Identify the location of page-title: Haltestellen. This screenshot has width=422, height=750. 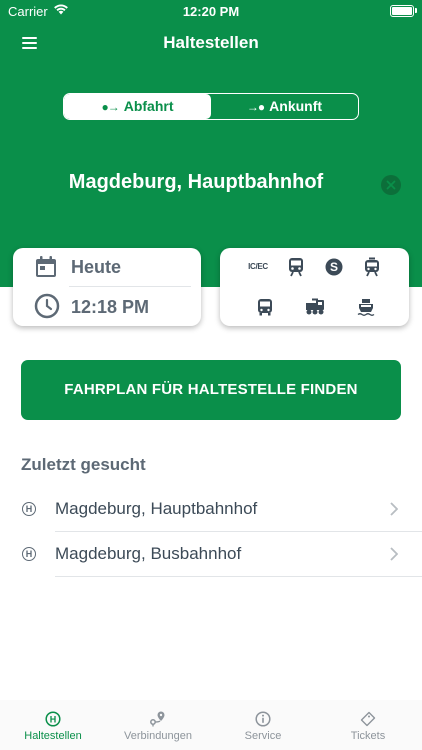
(211, 42).